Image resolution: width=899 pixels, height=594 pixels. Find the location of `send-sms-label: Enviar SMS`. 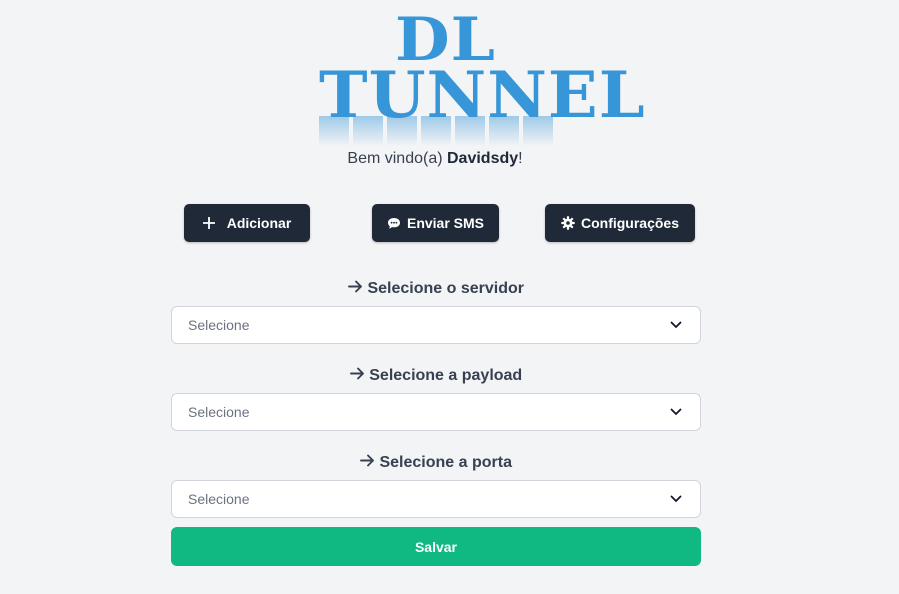

send-sms-label: Enviar SMS is located at coordinates (445, 223).